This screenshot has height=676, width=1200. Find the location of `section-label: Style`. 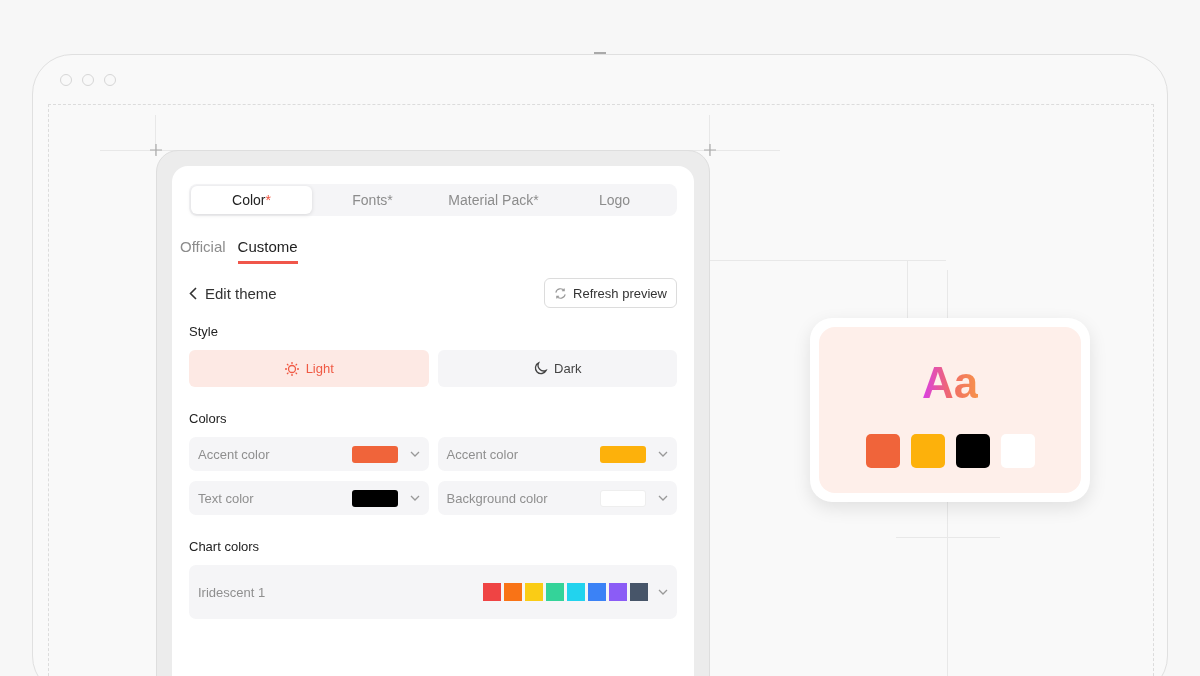

section-label: Style is located at coordinates (204, 331).